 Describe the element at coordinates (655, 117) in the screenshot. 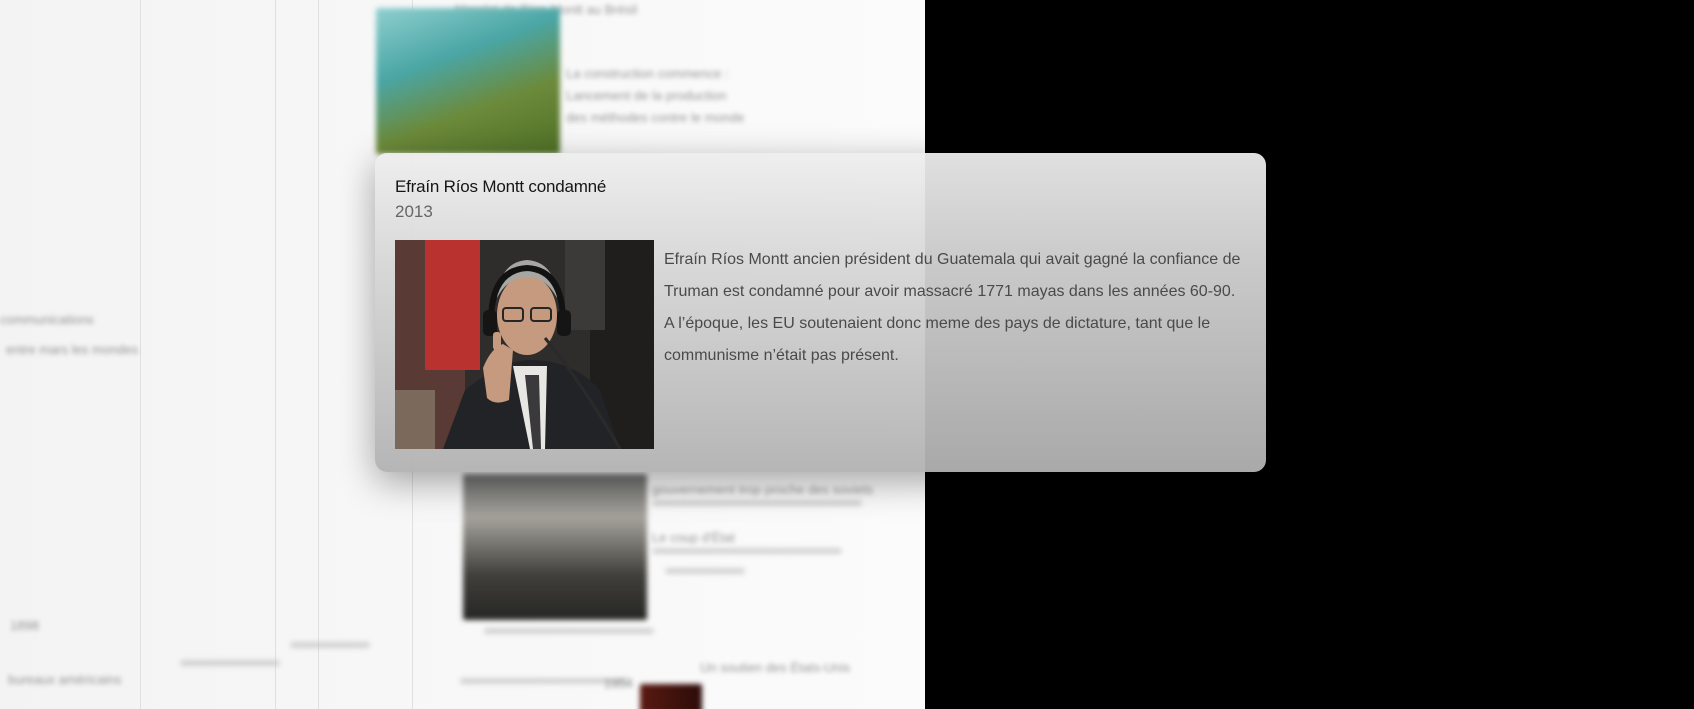

I see `background-text: des méthodes contre le monde` at that location.